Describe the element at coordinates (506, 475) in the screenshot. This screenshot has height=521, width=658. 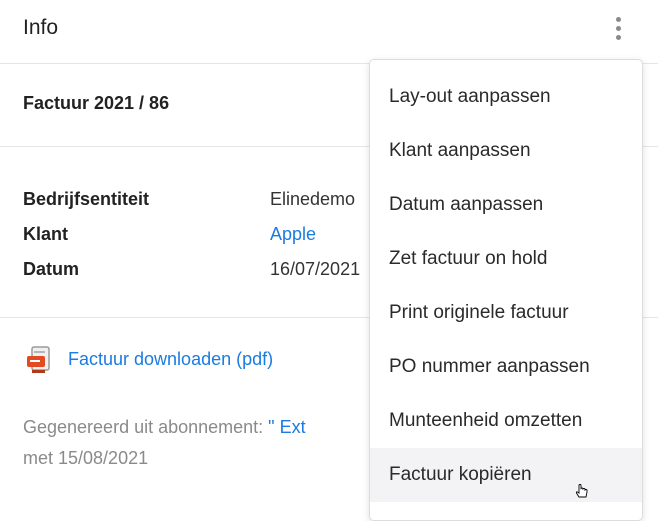
I see `menu-item-copy-invoice: Factuur kopiëren` at that location.